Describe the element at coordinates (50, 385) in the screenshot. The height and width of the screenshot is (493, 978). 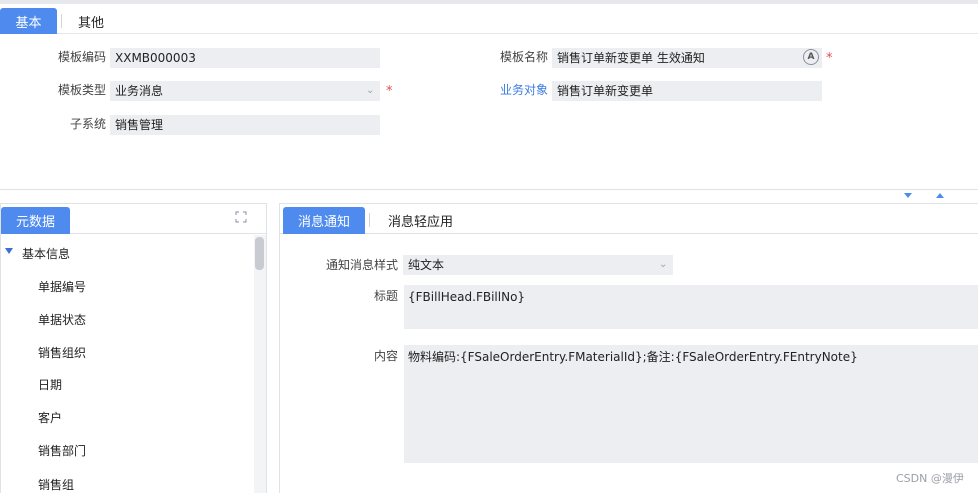
I see `tree-item: 日期` at that location.